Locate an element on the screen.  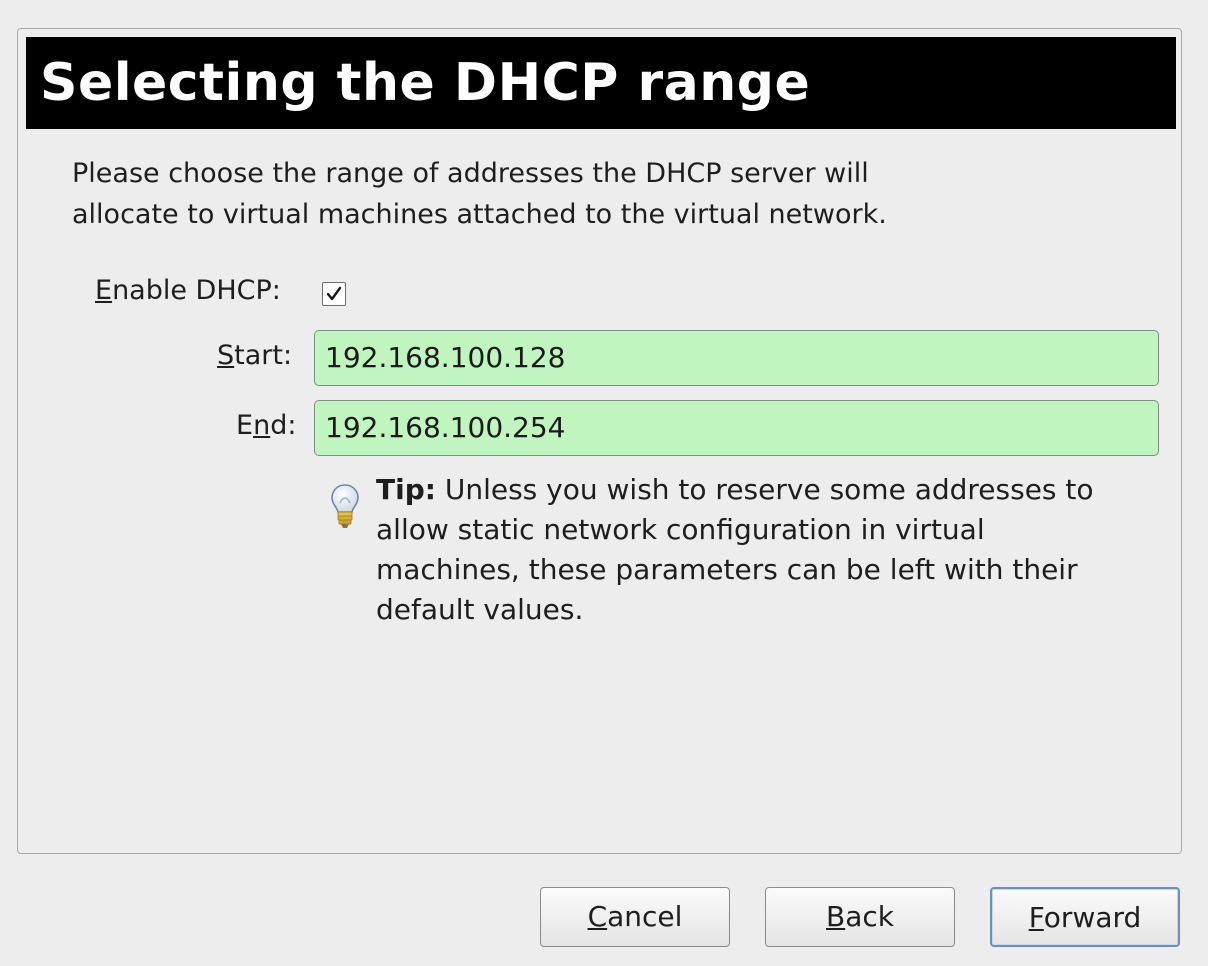
checkmark-icon is located at coordinates (334, 293).